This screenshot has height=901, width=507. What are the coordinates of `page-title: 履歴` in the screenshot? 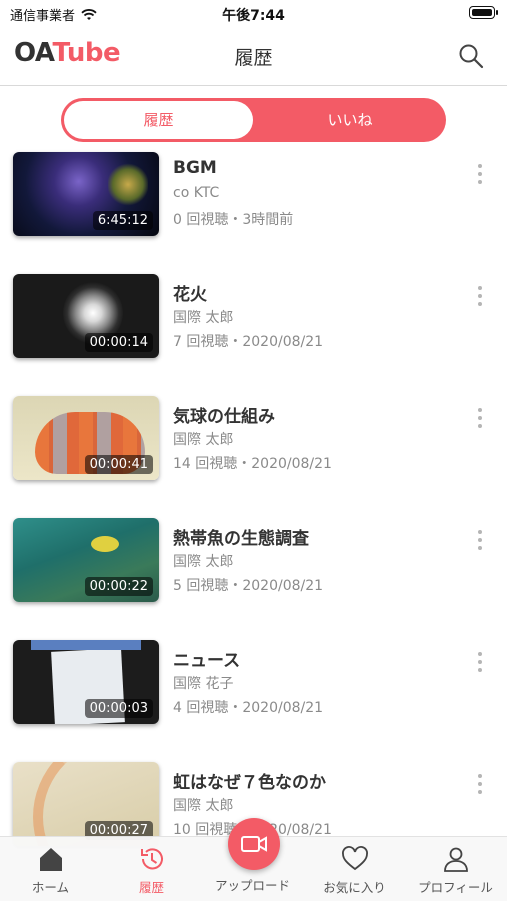 It's located at (253, 58).